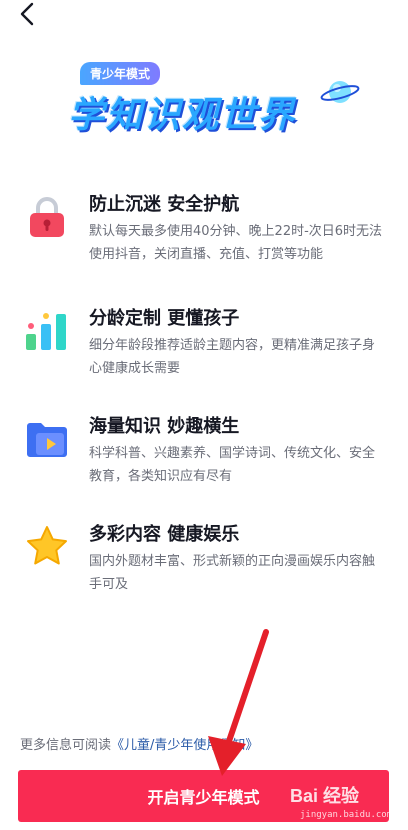 Image resolution: width=408 pixels, height=830 pixels. What do you see at coordinates (346, 815) in the screenshot?
I see `watermark-url: jingyan.baidu.com` at bounding box center [346, 815].